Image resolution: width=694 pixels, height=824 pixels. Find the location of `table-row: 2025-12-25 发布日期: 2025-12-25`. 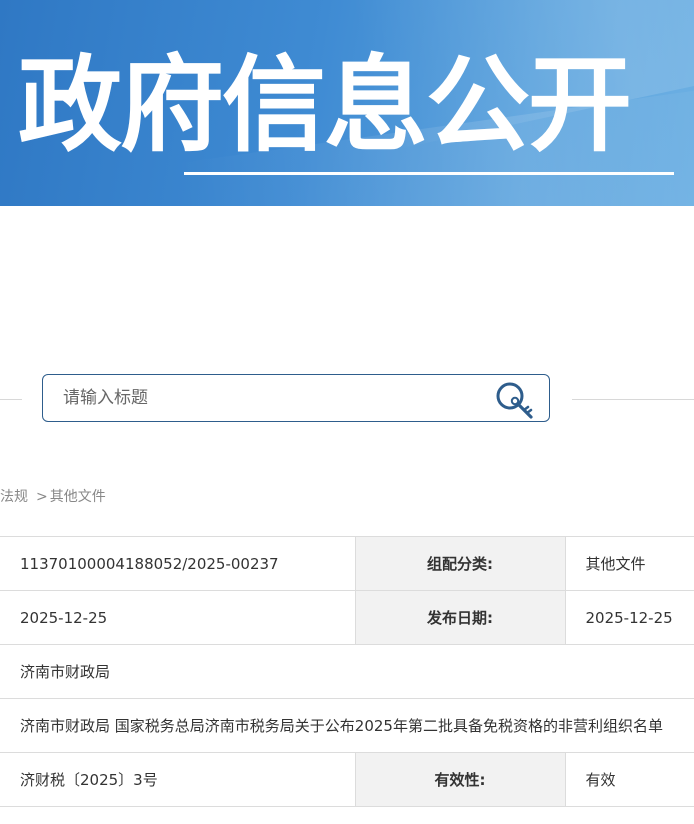

table-row: 2025-12-25 发布日期: 2025-12-25 is located at coordinates (347, 617).